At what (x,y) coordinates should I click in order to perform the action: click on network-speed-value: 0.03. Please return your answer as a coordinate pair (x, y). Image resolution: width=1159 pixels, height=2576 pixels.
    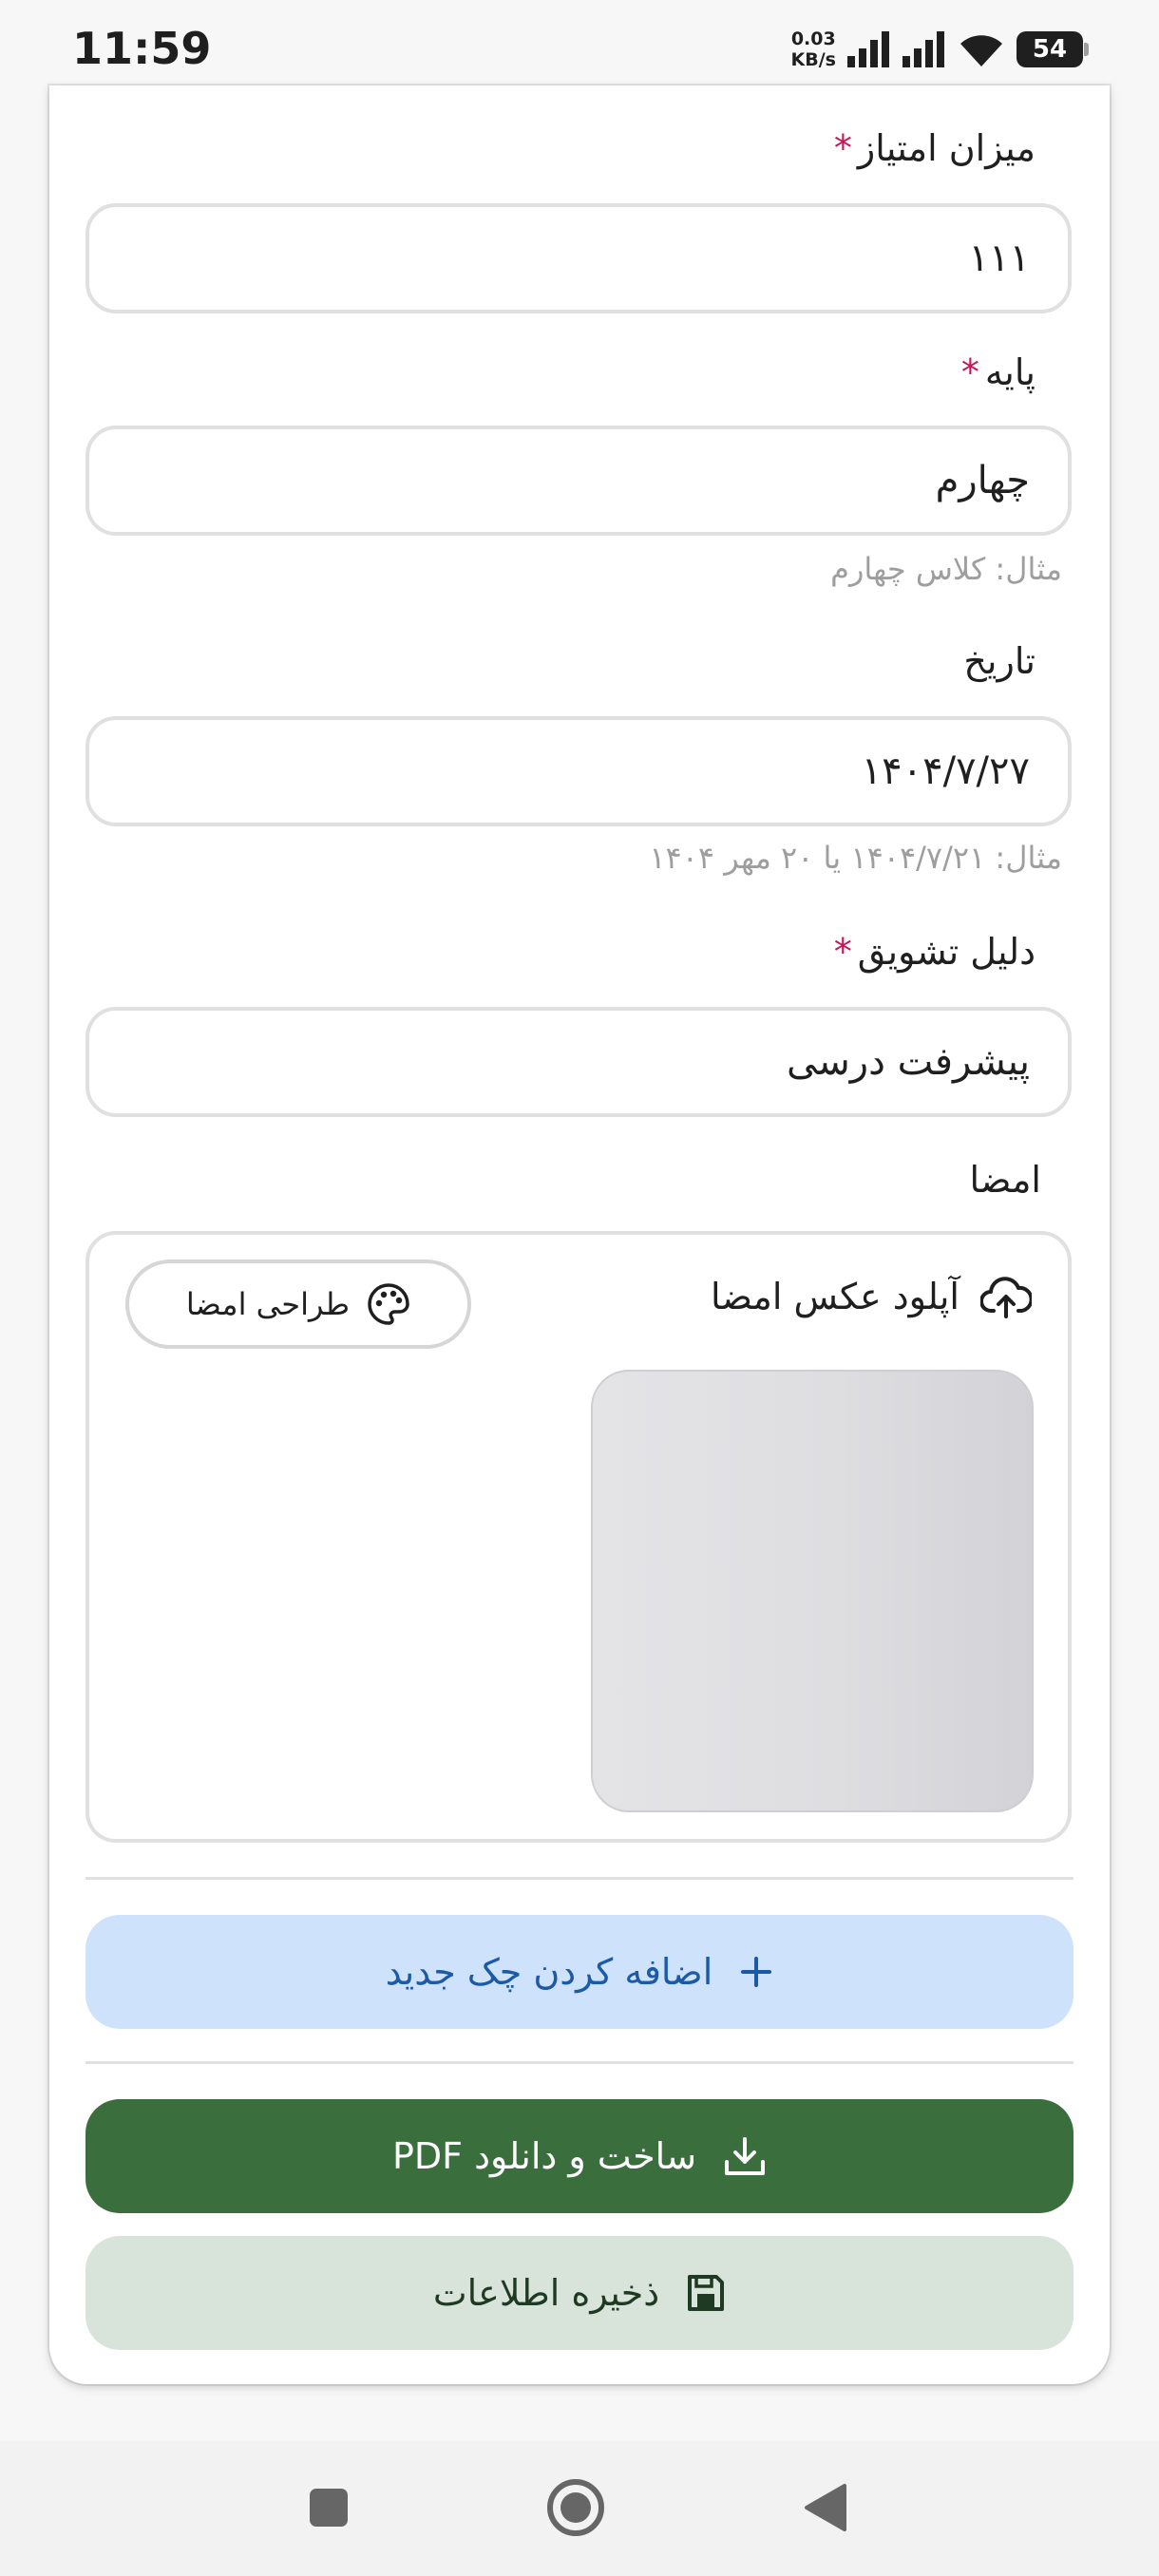
    Looking at the image, I should click on (813, 38).